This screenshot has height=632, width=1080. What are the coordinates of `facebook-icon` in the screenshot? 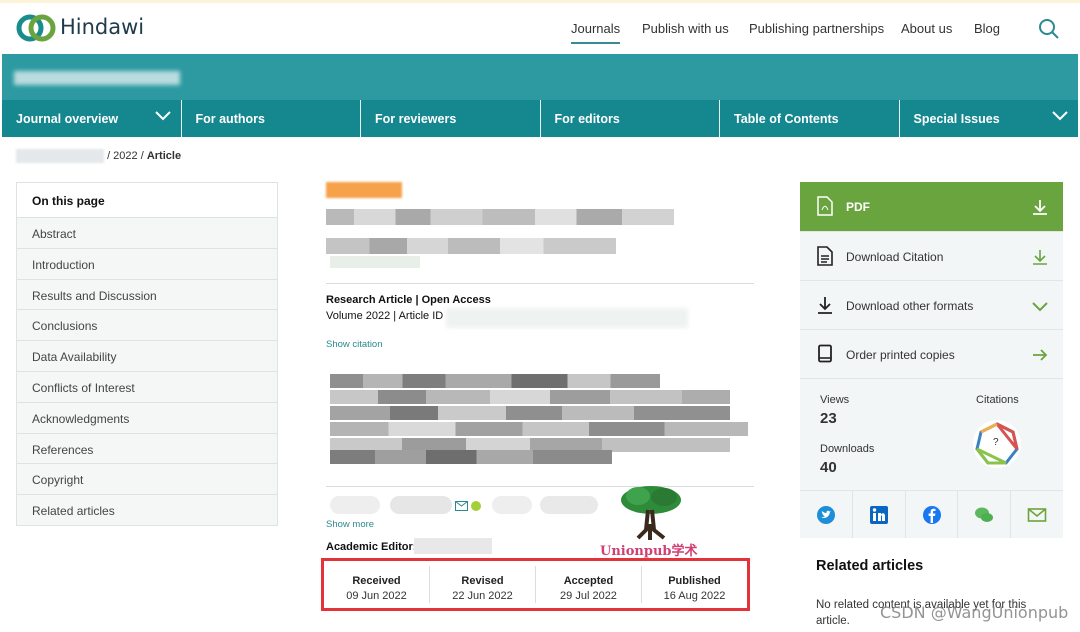 It's located at (931, 515).